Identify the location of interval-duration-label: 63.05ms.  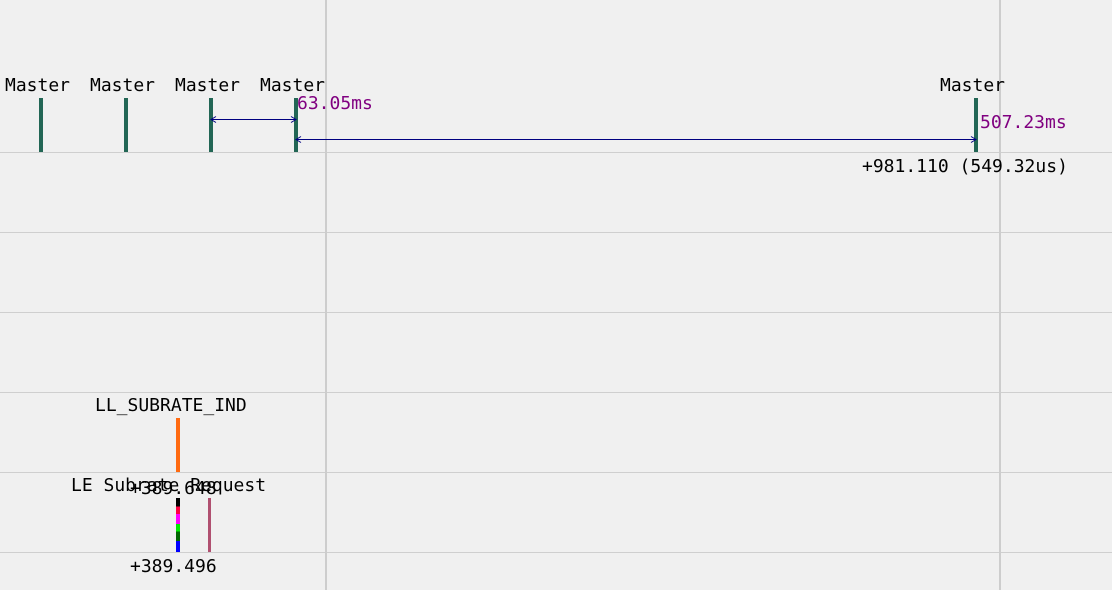
(335, 103).